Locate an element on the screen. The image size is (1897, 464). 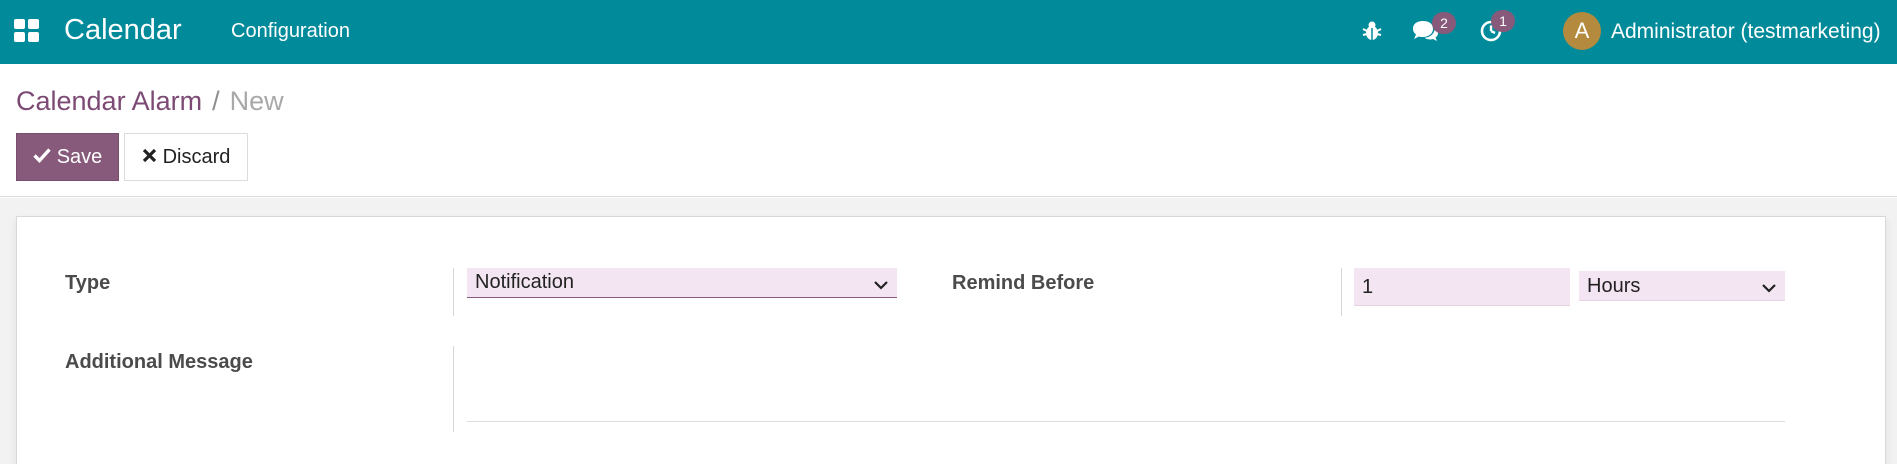
additional-message-textarea is located at coordinates (1126, 384).